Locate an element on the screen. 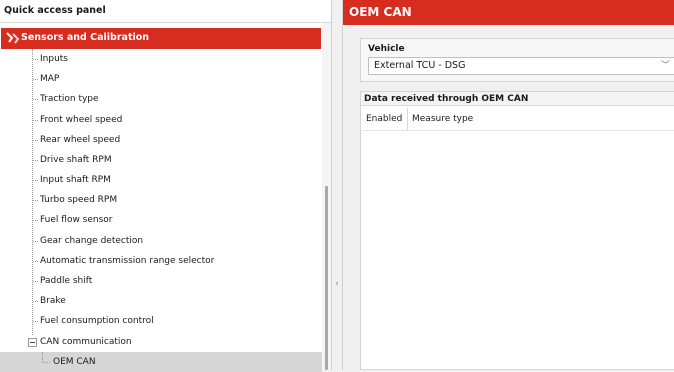  vehicle-label: Vehicle is located at coordinates (386, 49).